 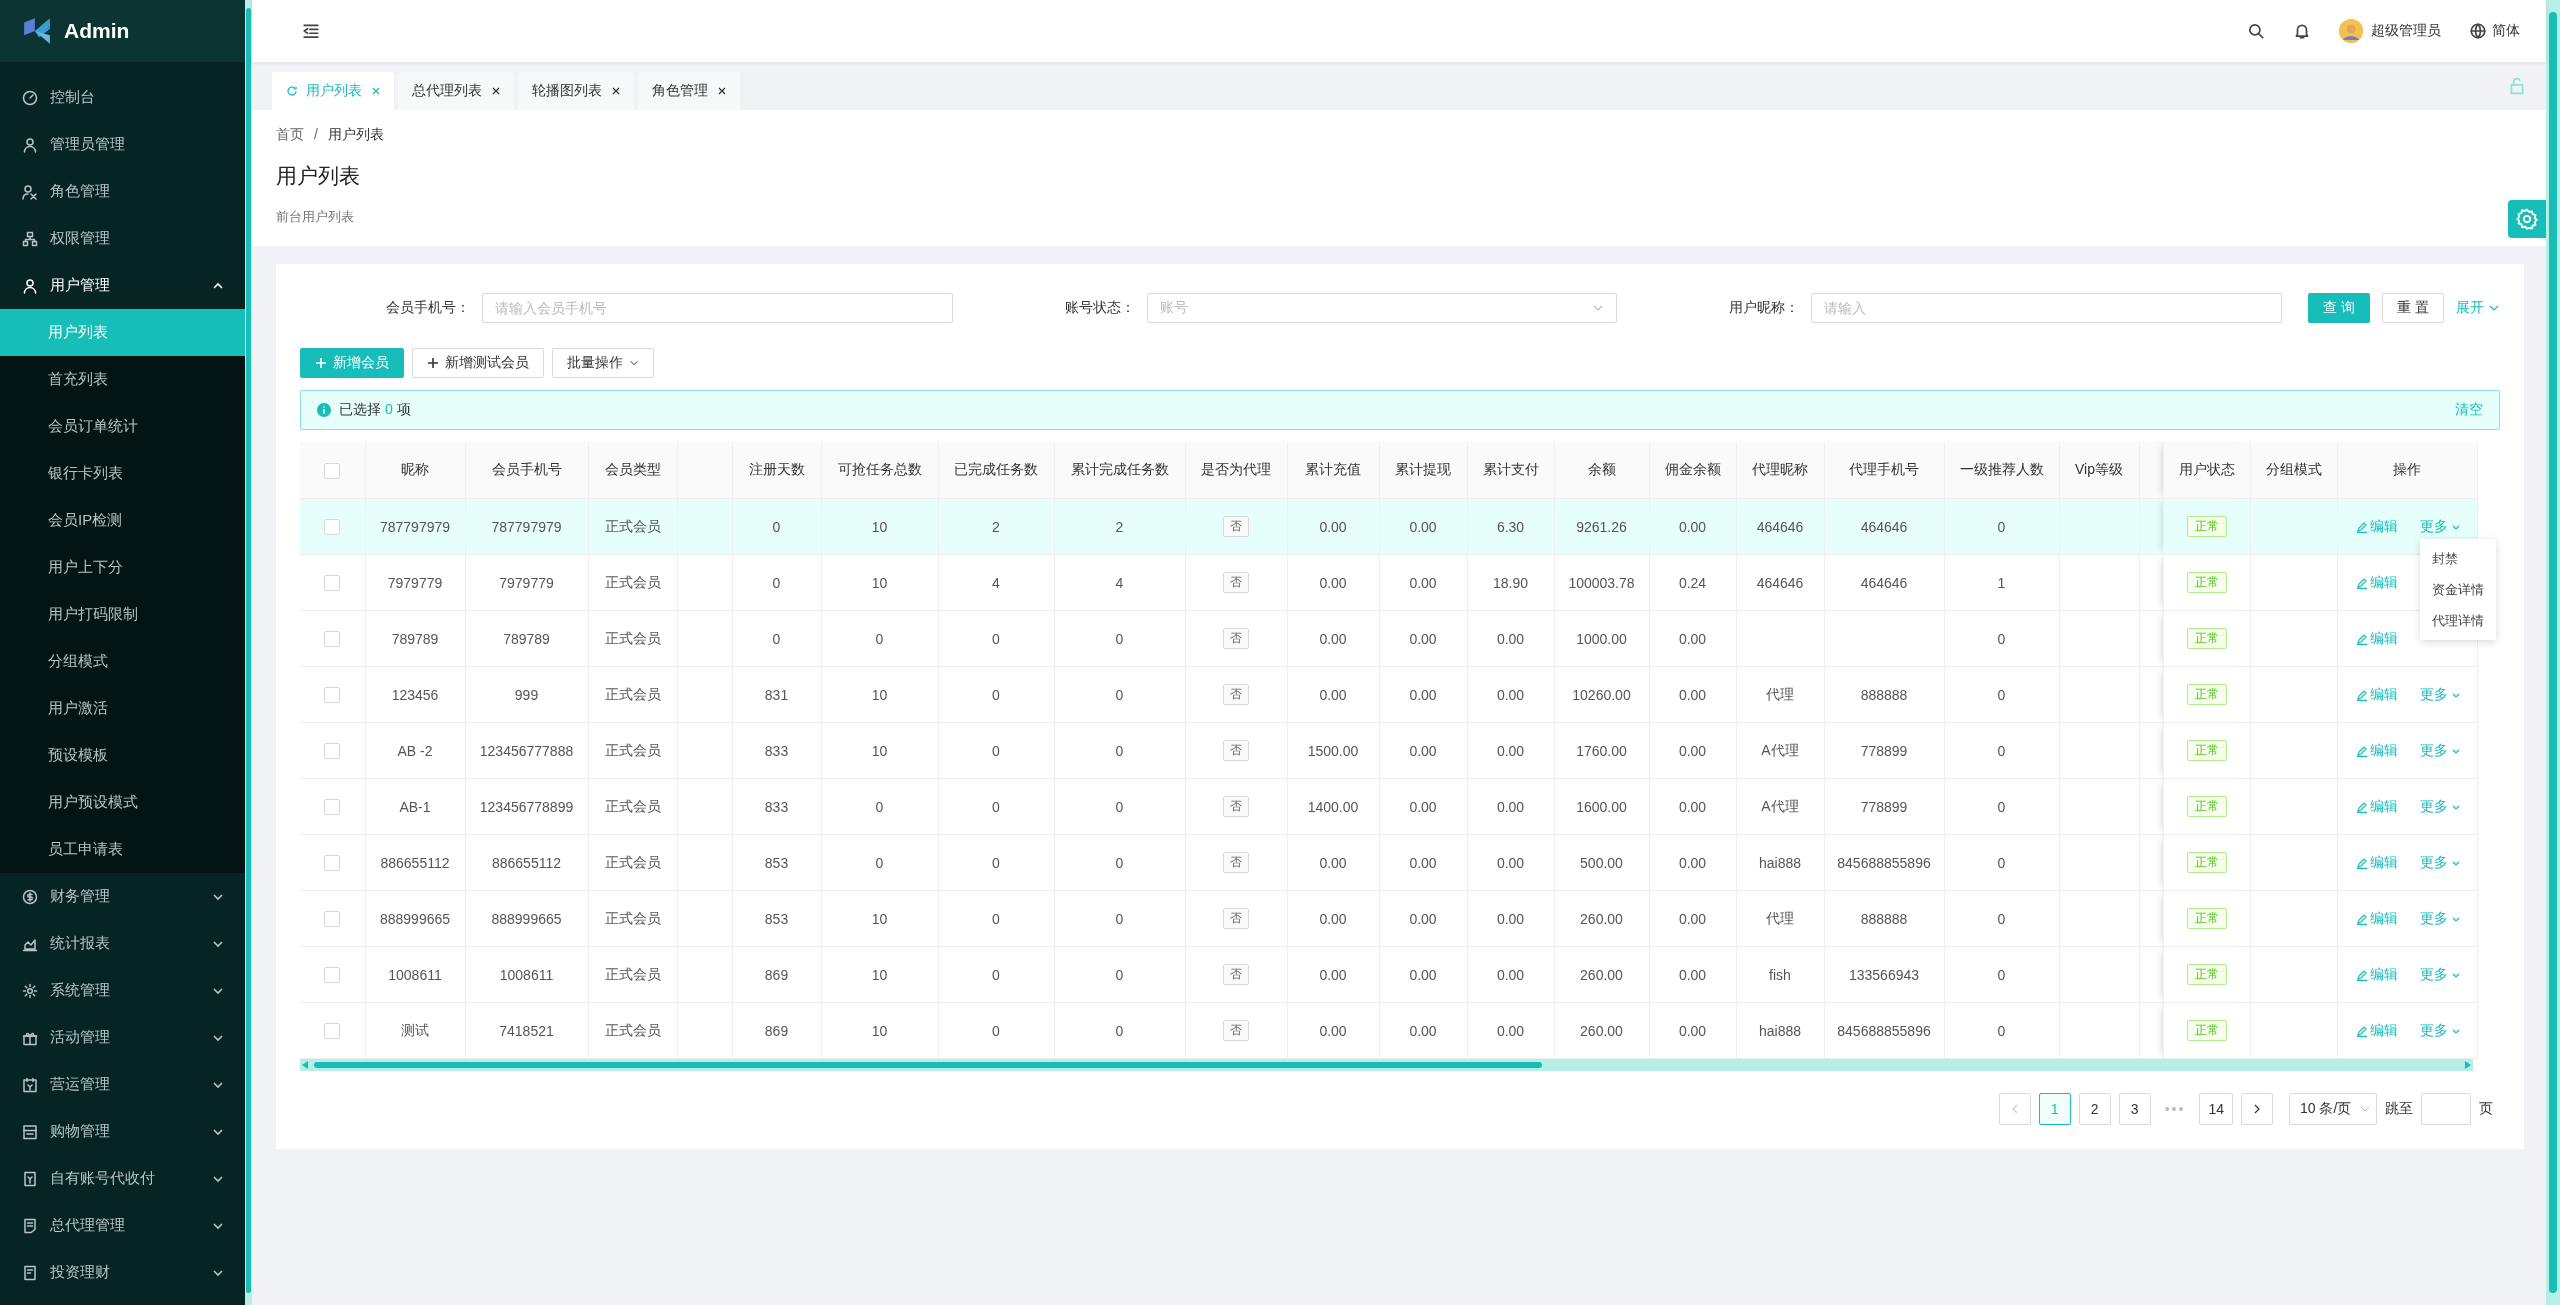 What do you see at coordinates (30, 285) in the screenshot?
I see `user-icon` at bounding box center [30, 285].